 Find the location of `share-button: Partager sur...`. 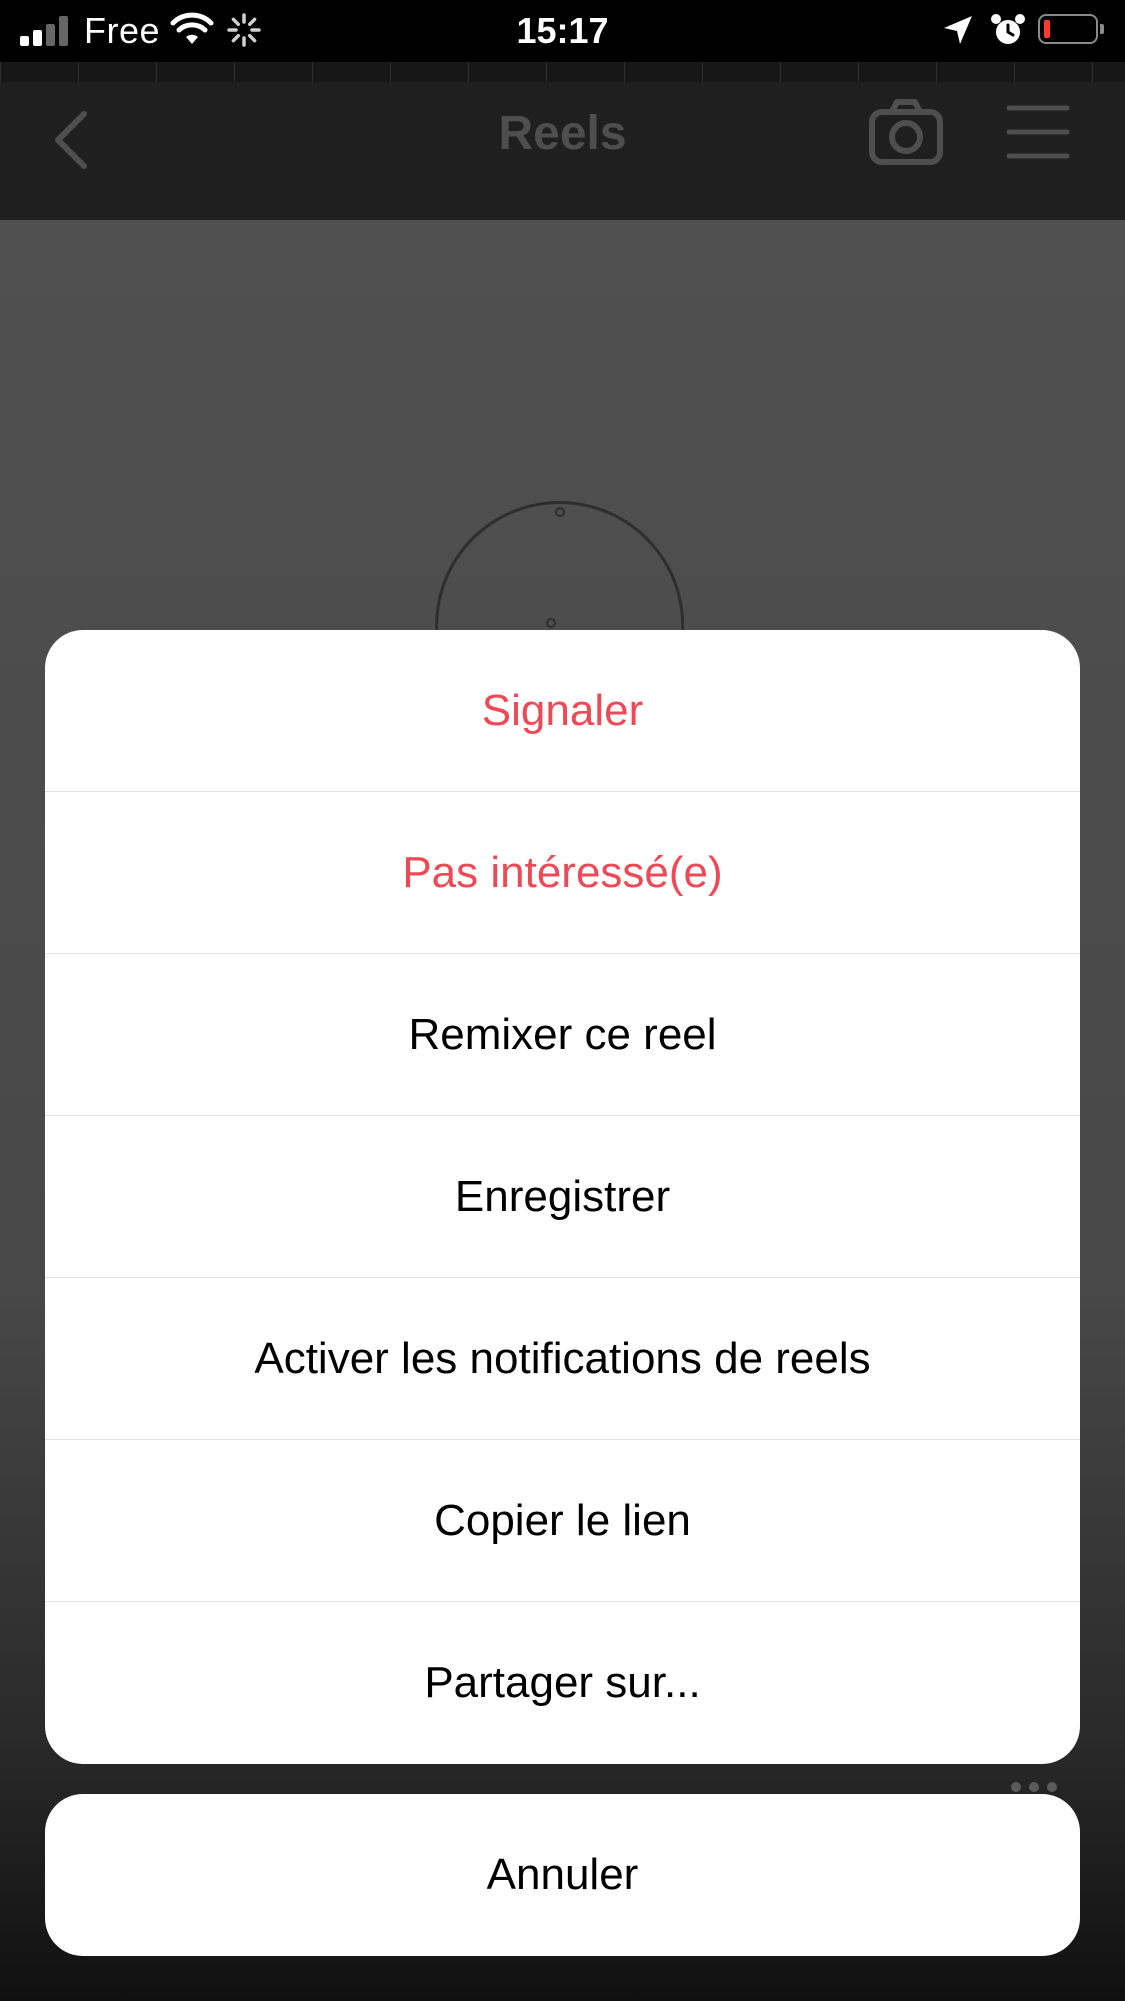

share-button: Partager sur... is located at coordinates (562, 1683).